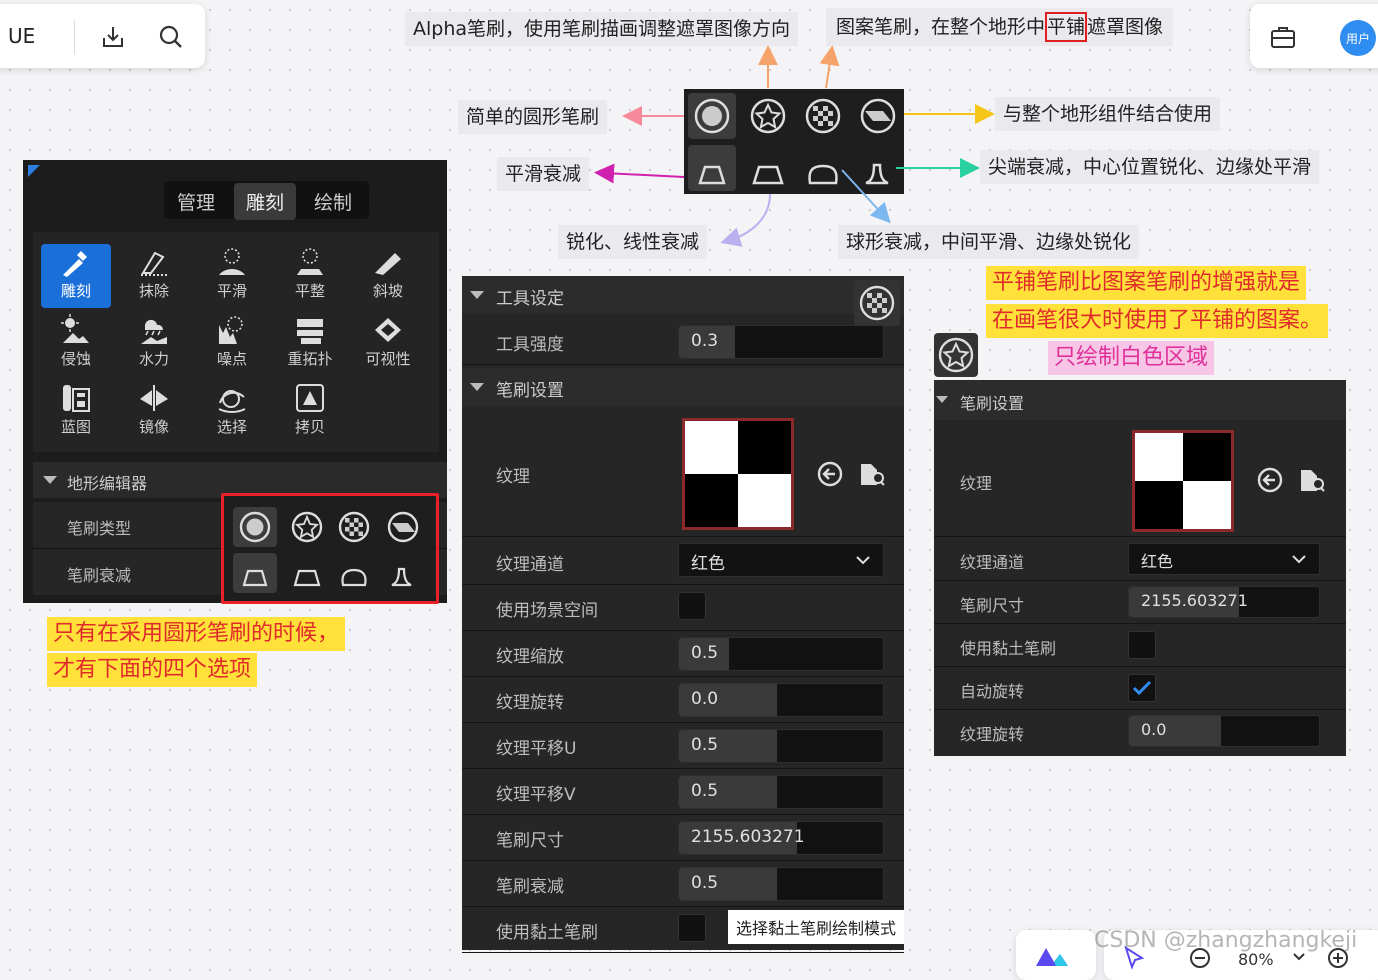 Image resolution: width=1378 pixels, height=980 pixels. What do you see at coordinates (816, 927) in the screenshot?
I see `clay-mode-tooltip: 选择黏土笔刷绘制模式` at bounding box center [816, 927].